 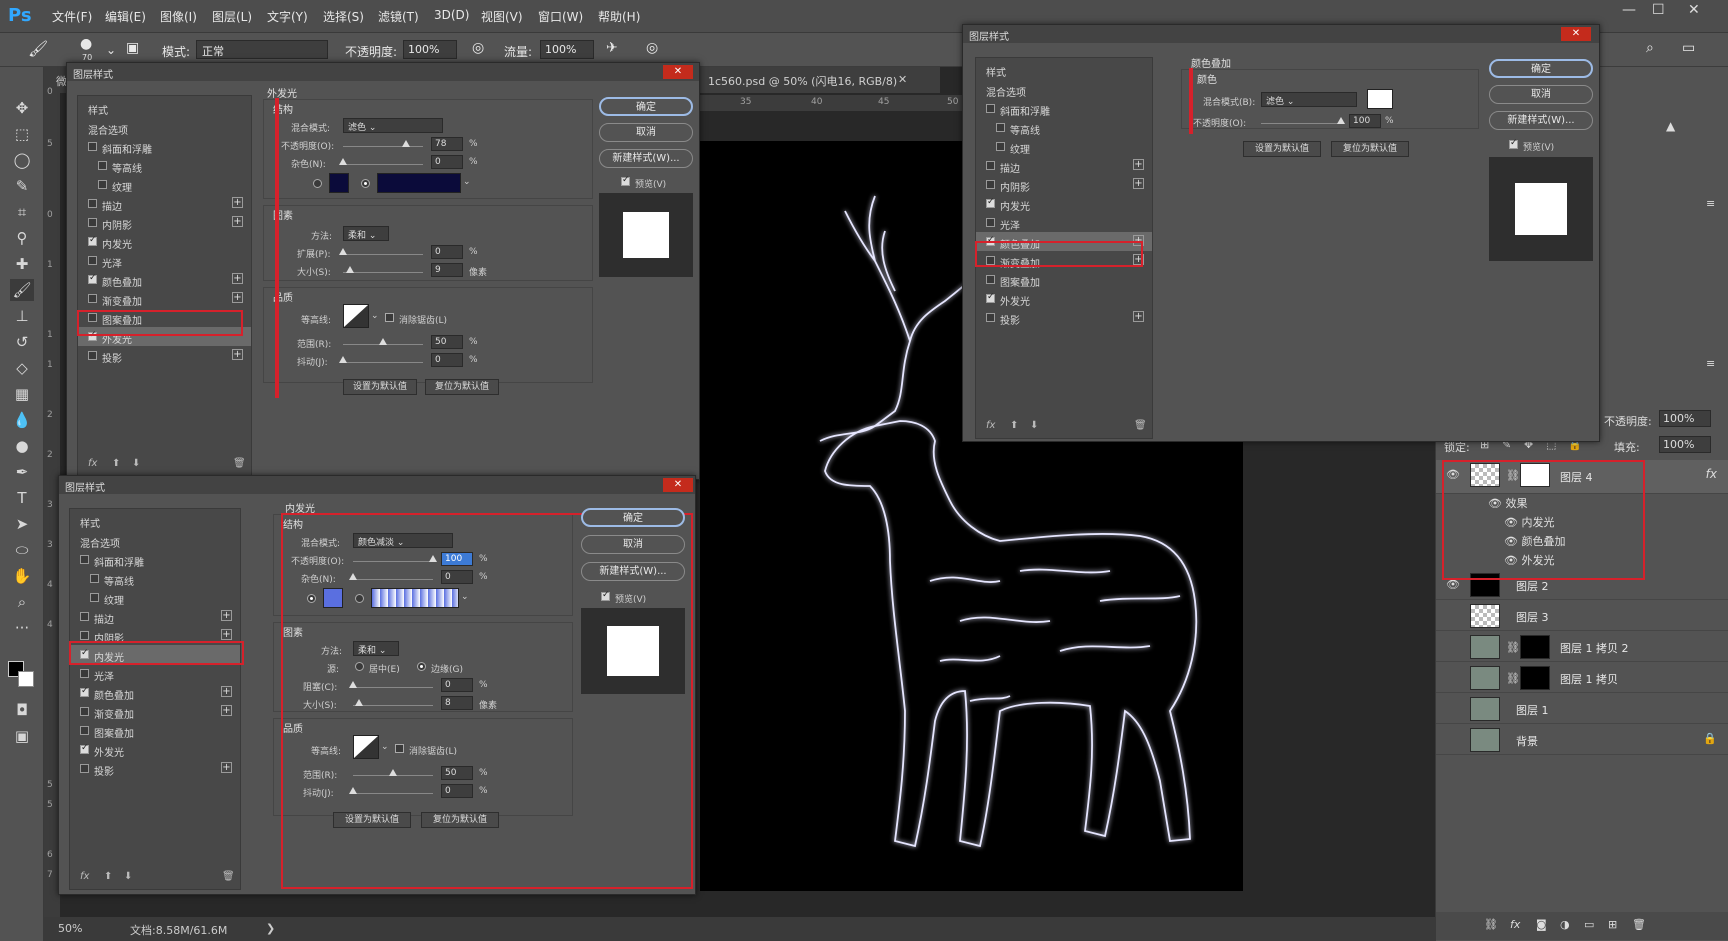 I want to click on gradient-swatch, so click(x=415, y=598).